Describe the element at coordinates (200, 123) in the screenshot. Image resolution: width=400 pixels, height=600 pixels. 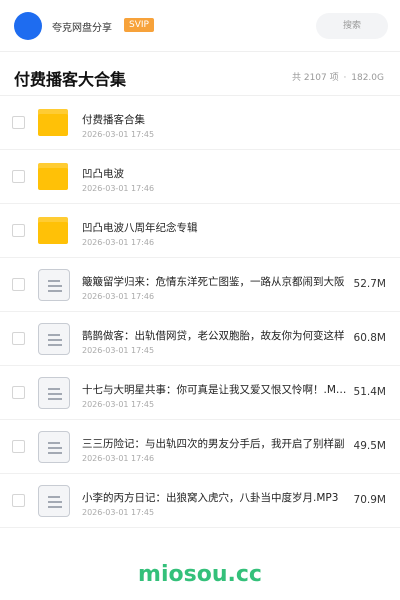
I see `list-item: 付费播客合集 2026-03-01 17:45` at that location.